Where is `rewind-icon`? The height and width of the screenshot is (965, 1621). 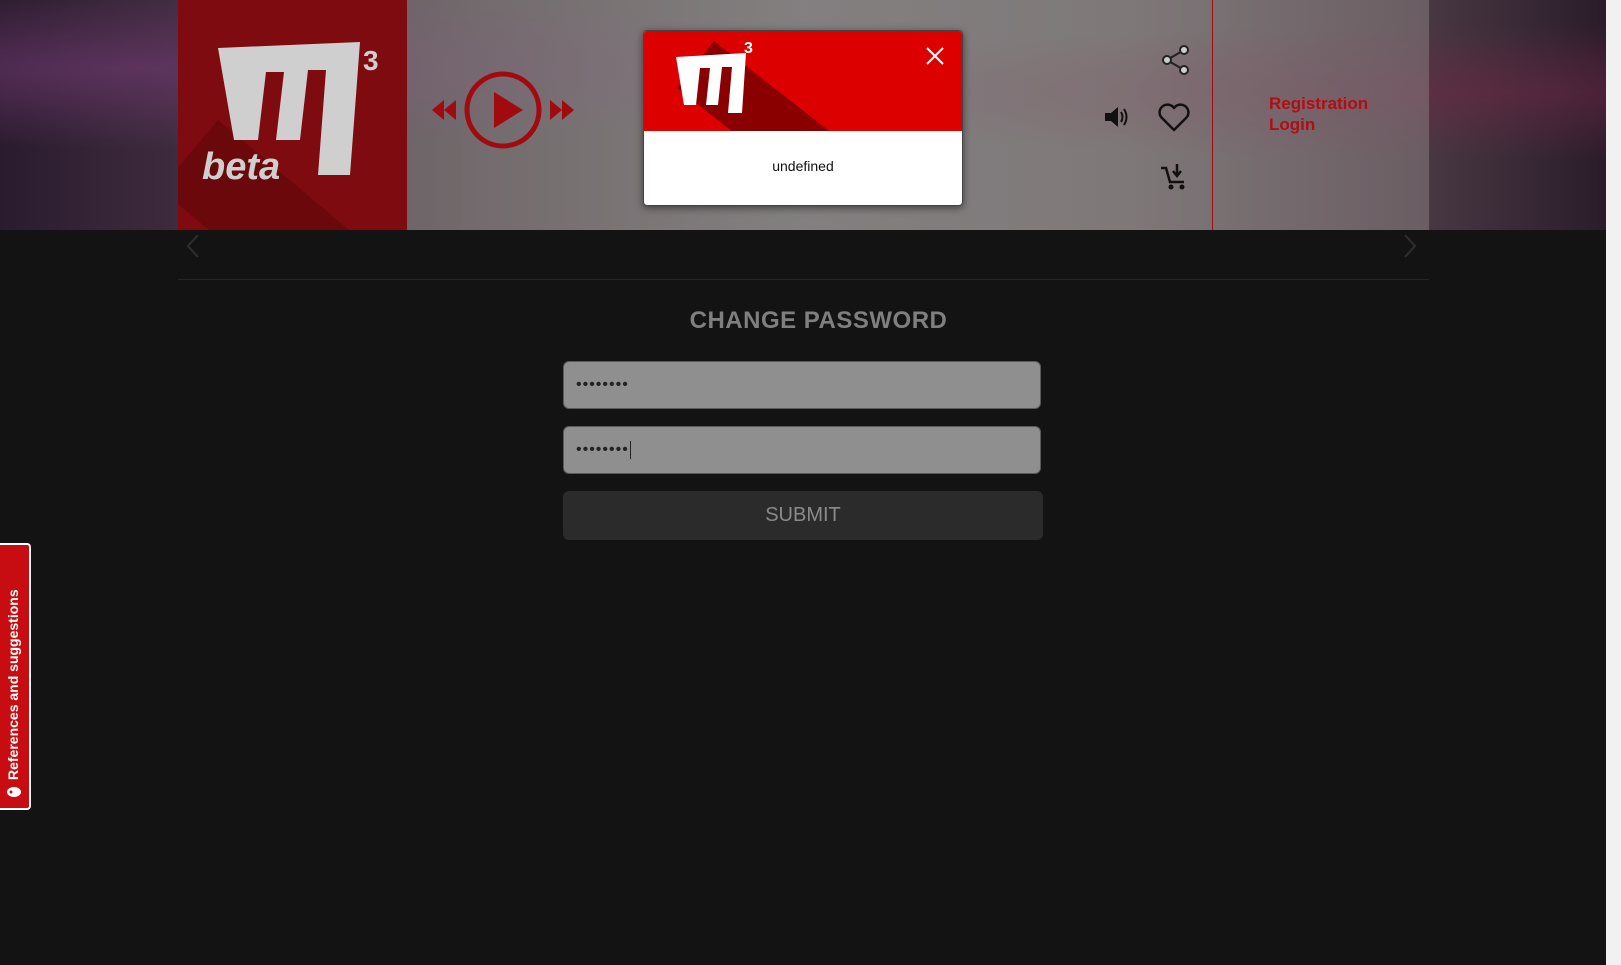
rewind-icon is located at coordinates (444, 110).